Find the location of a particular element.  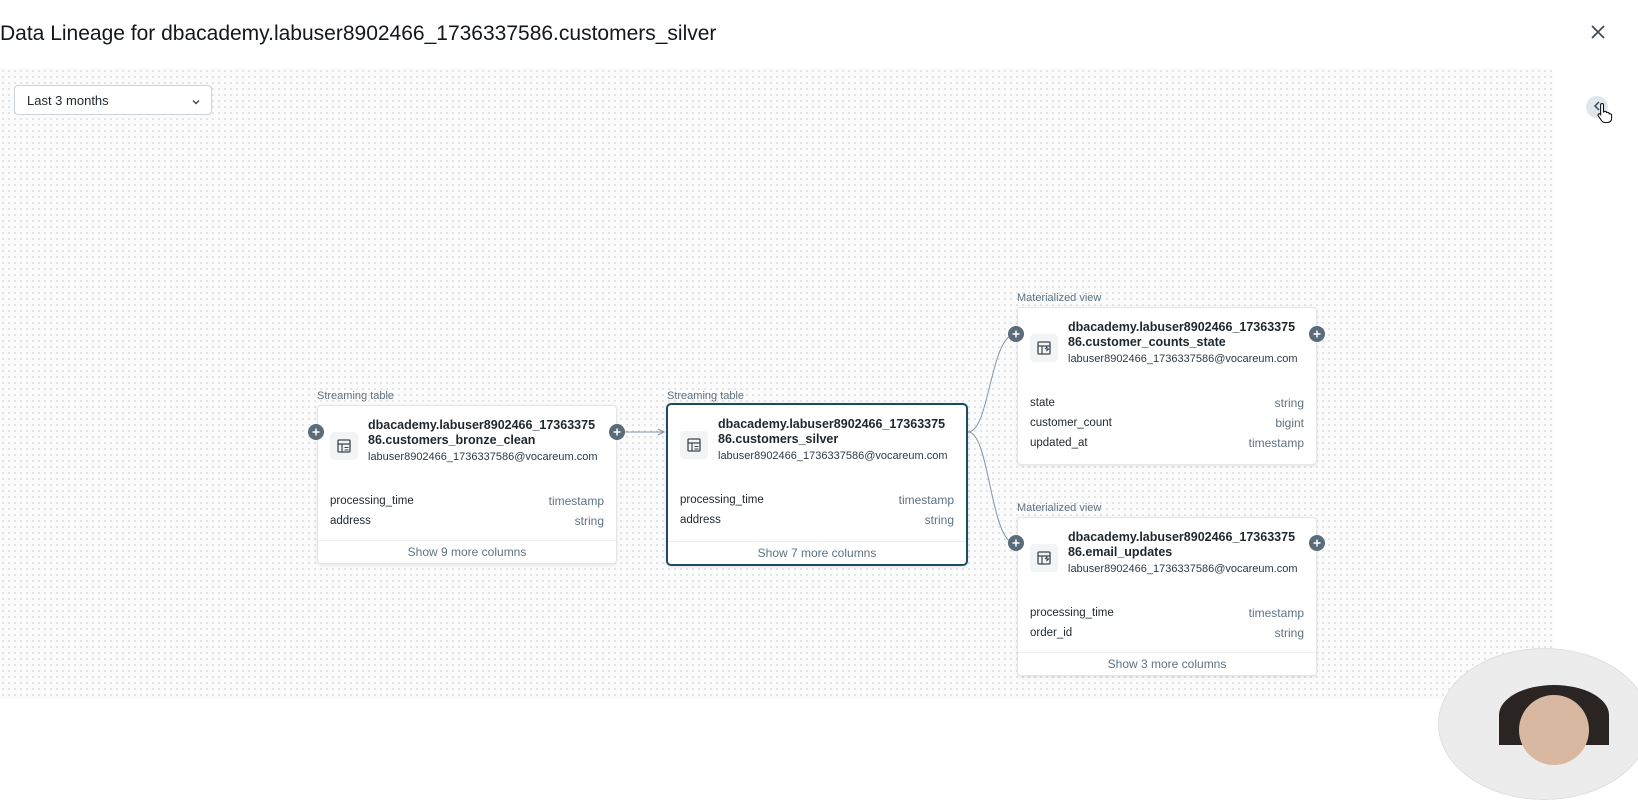

edge-silver-to-email is located at coordinates (992, 488).